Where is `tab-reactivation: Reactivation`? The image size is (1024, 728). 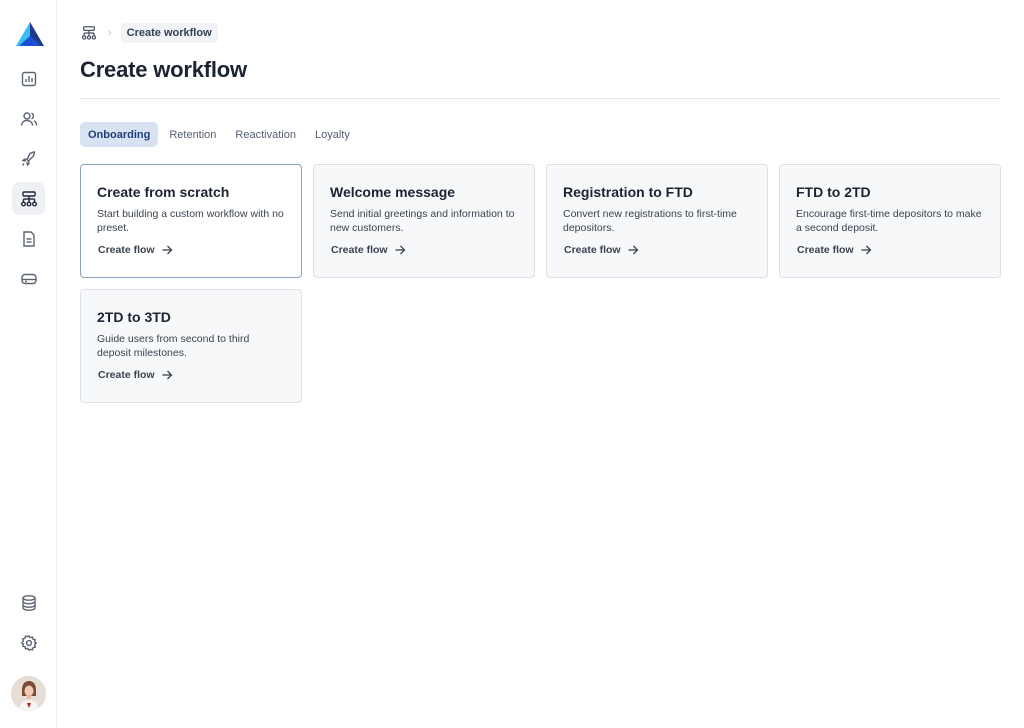
tab-reactivation: Reactivation is located at coordinates (265, 134).